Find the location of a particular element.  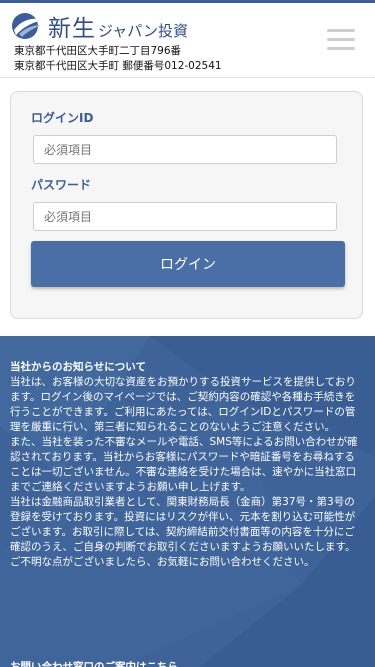

brand-logo: 新生 ジャパン投資 is located at coordinates (99, 26).